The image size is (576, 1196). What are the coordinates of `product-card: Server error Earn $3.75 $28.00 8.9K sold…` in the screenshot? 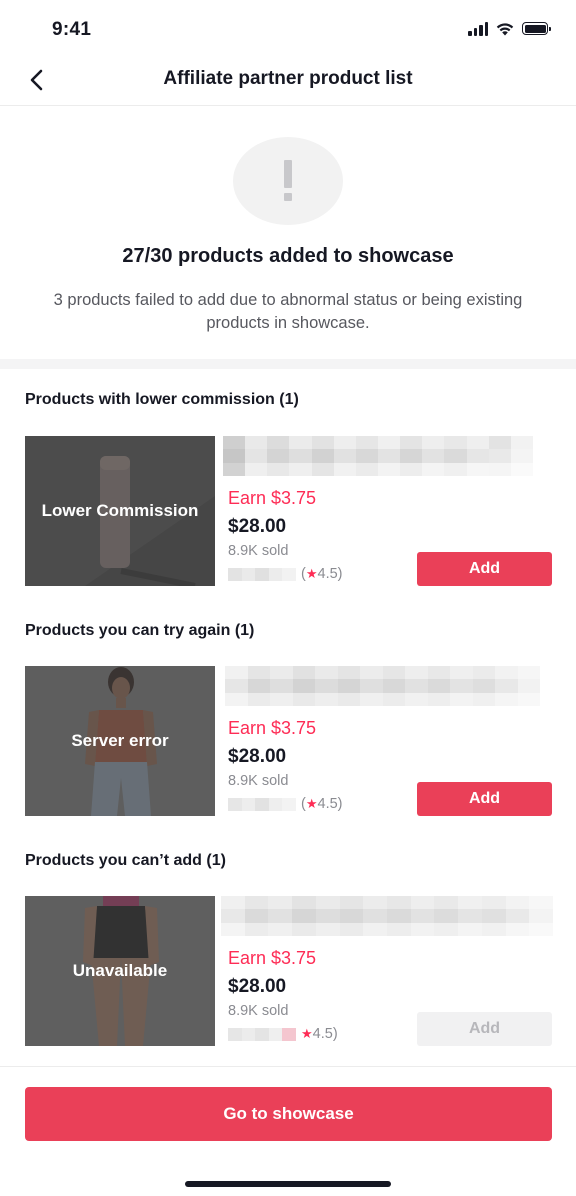 It's located at (289, 741).